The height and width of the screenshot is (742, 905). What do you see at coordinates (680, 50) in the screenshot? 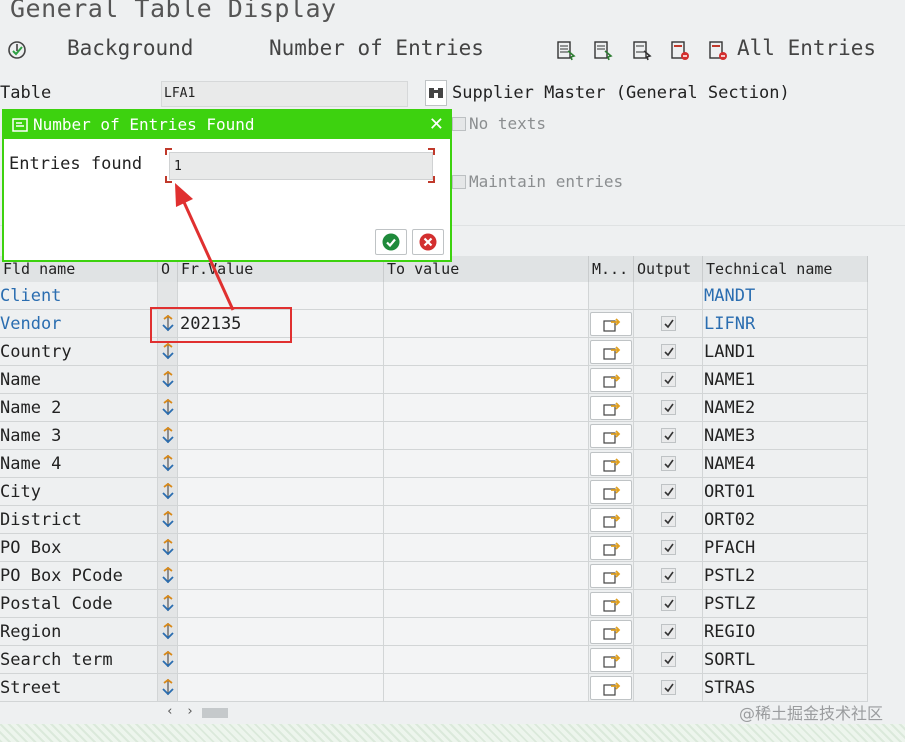
I see `deselect-icon` at bounding box center [680, 50].